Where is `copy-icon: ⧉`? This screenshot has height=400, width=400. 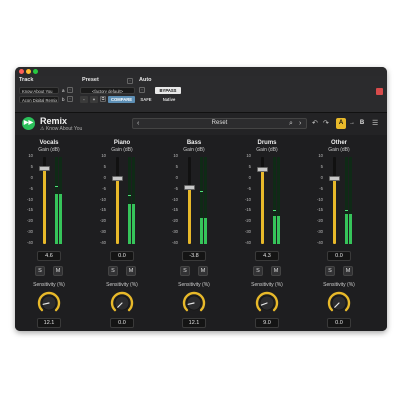
copy-icon: ⧉ is located at coordinates (103, 99).